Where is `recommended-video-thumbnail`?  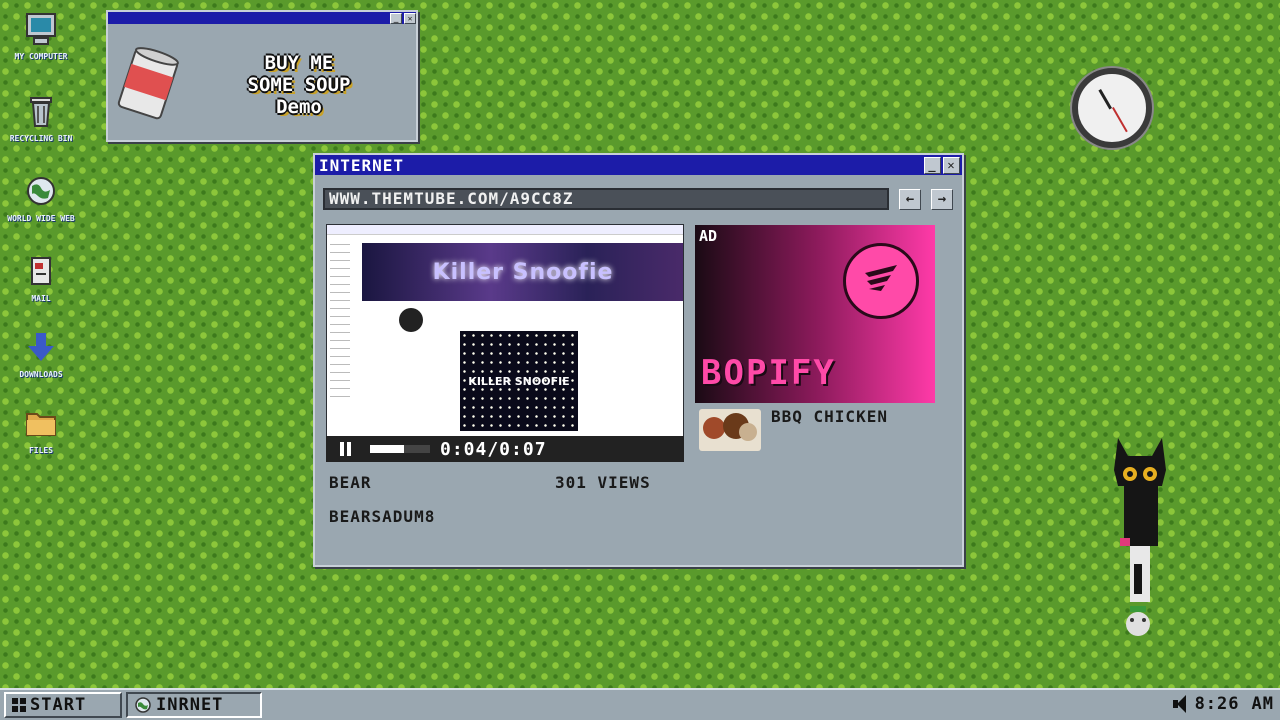
recommended-video-thumbnail is located at coordinates (730, 430).